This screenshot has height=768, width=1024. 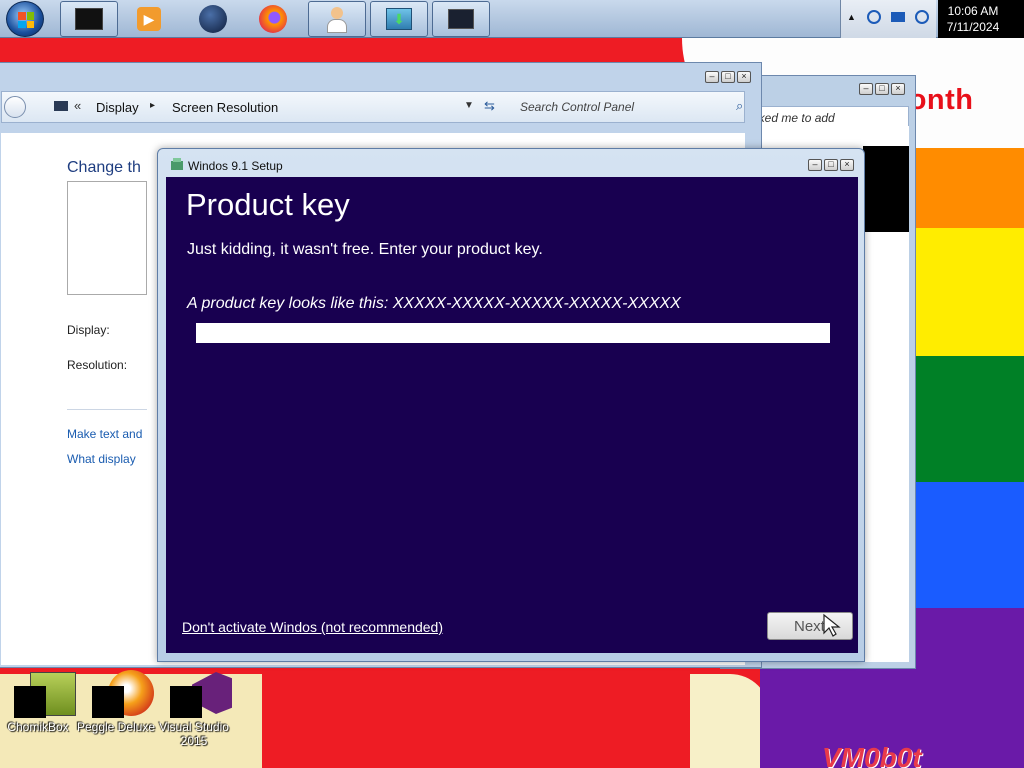 I want to click on show-desktop-button, so click(x=1016, y=19).